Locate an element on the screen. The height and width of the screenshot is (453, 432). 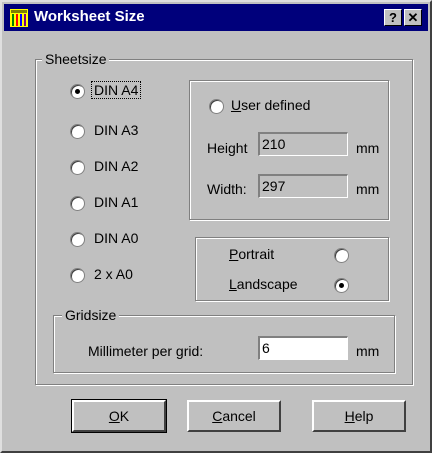
radio-user-defined-label: User defined is located at coordinates (270, 105).